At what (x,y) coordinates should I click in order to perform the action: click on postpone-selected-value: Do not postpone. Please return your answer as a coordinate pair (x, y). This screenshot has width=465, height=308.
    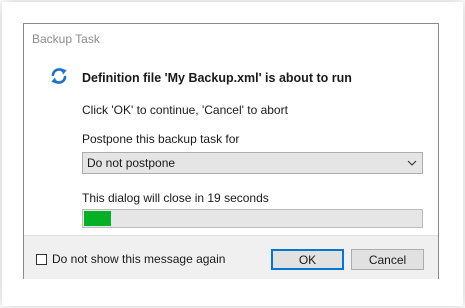
    Looking at the image, I should click on (131, 163).